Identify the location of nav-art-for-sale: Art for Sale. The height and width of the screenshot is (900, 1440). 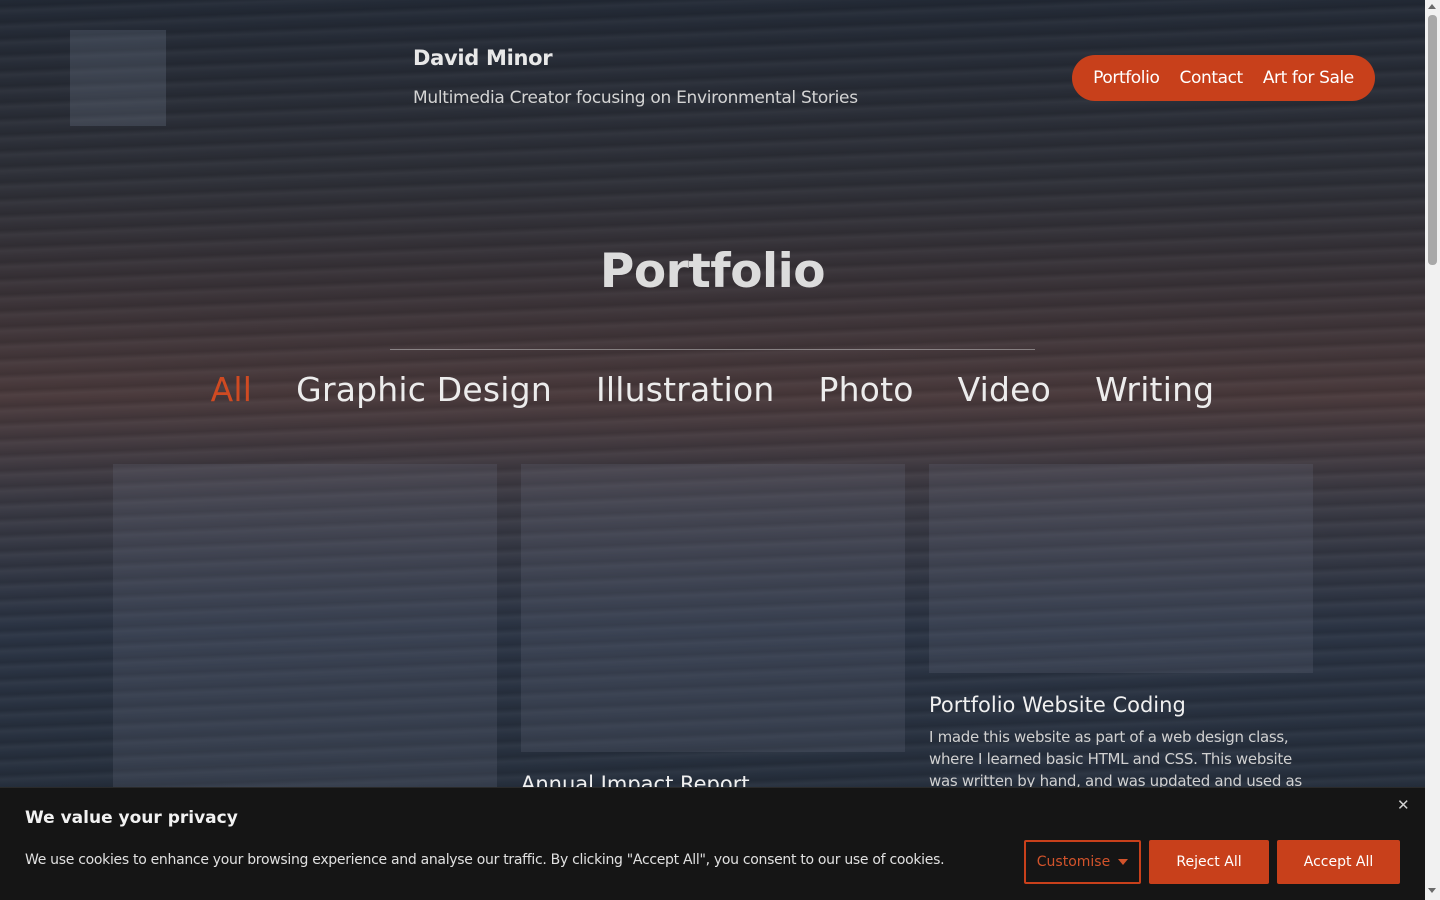
(1308, 78).